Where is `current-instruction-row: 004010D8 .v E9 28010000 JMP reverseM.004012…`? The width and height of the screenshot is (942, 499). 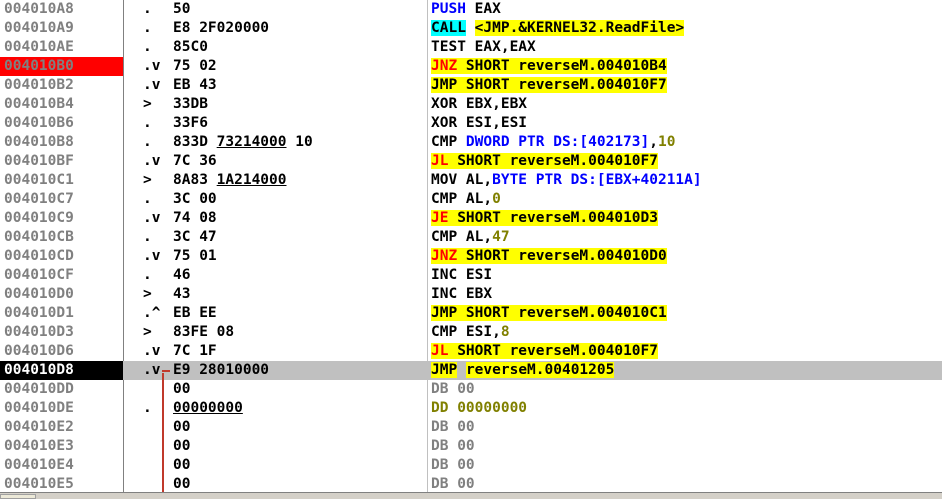 current-instruction-row: 004010D8 .v E9 28010000 JMP reverseM.004012… is located at coordinates (471, 370).